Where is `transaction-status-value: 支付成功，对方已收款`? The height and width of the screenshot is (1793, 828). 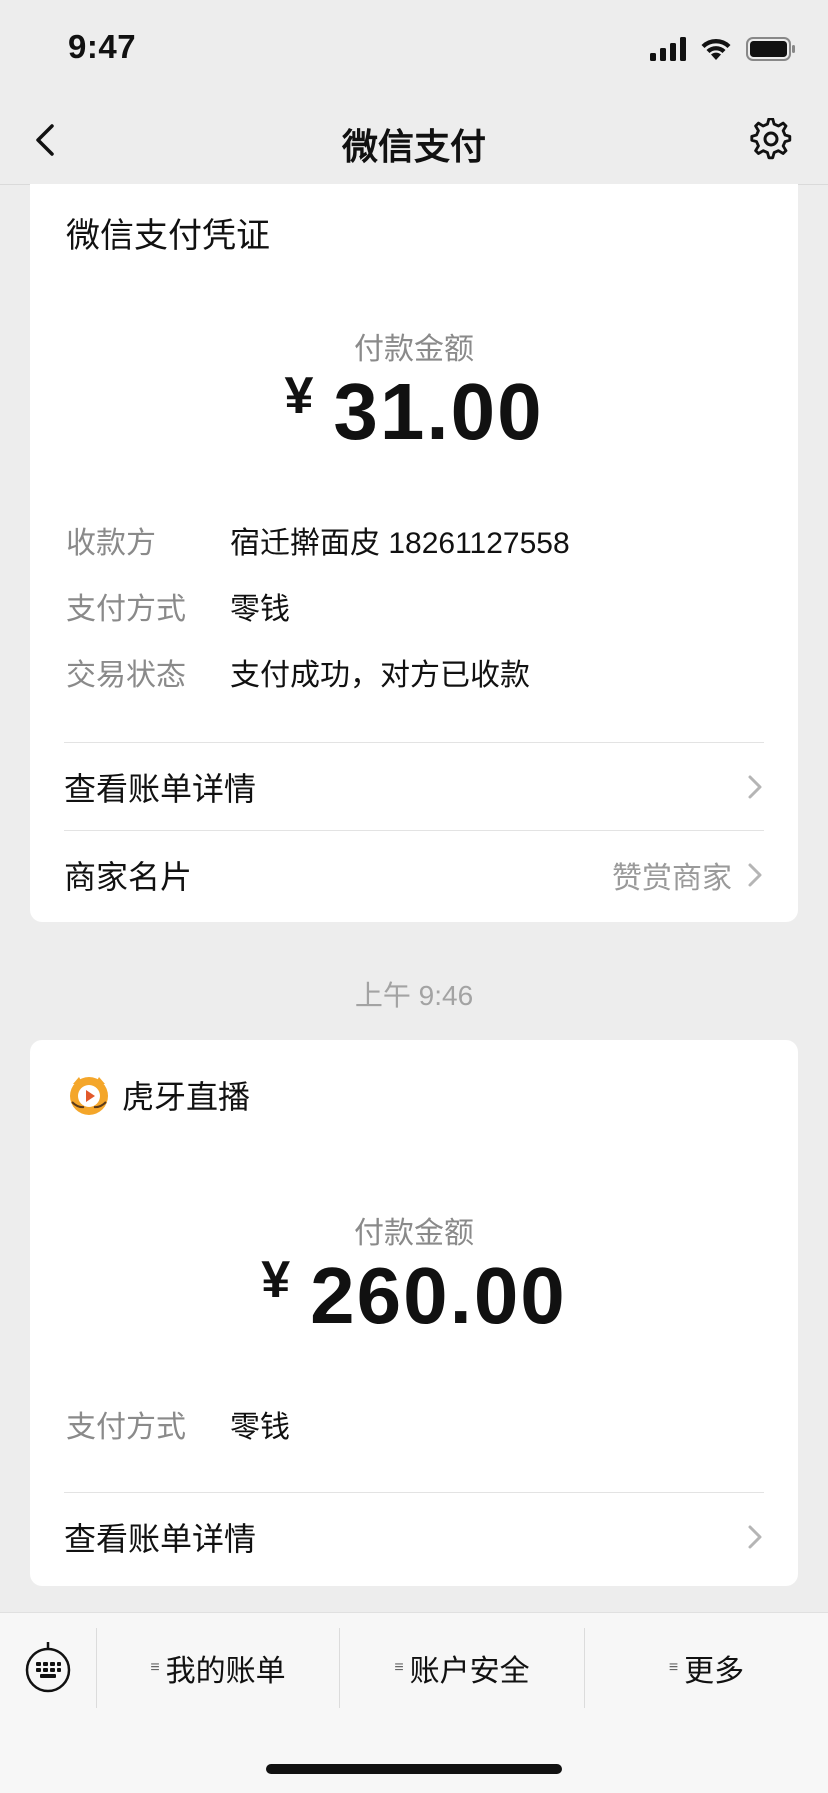
transaction-status-value: 支付成功，对方已收款 is located at coordinates (380, 675).